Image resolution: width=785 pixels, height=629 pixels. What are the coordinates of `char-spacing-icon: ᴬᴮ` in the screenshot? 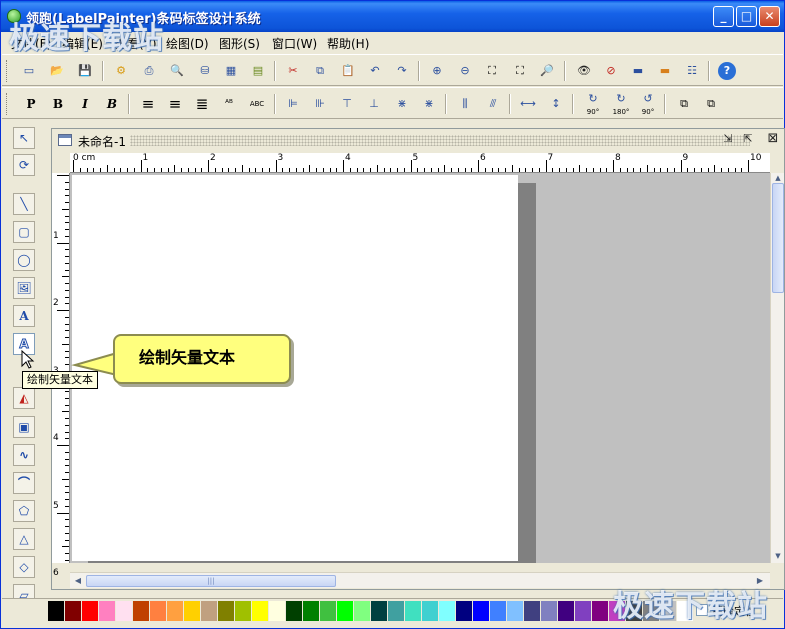 It's located at (229, 104).